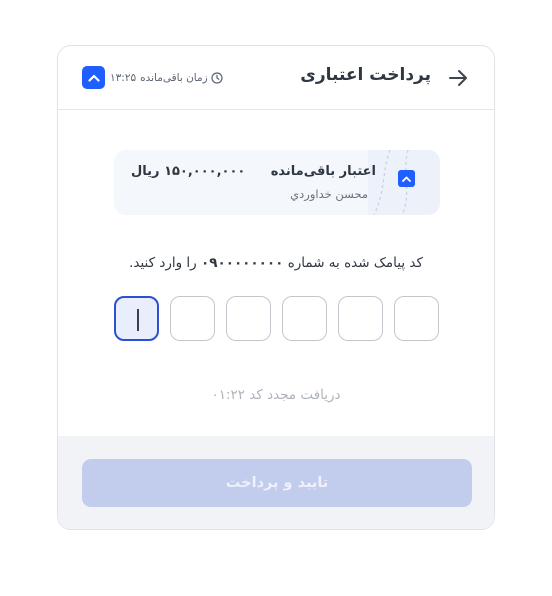  I want to click on resend-code: دریافت مجدد کد ۰۱:۲۲, so click(276, 395).